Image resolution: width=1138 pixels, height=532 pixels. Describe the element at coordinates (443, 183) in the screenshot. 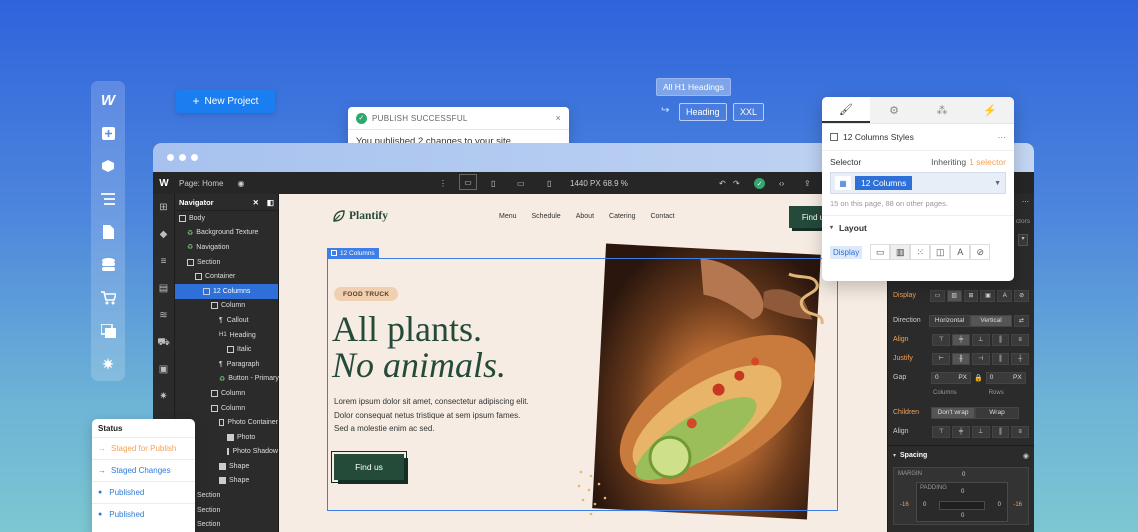

I see `more-vertical-icon: ⋮` at that location.